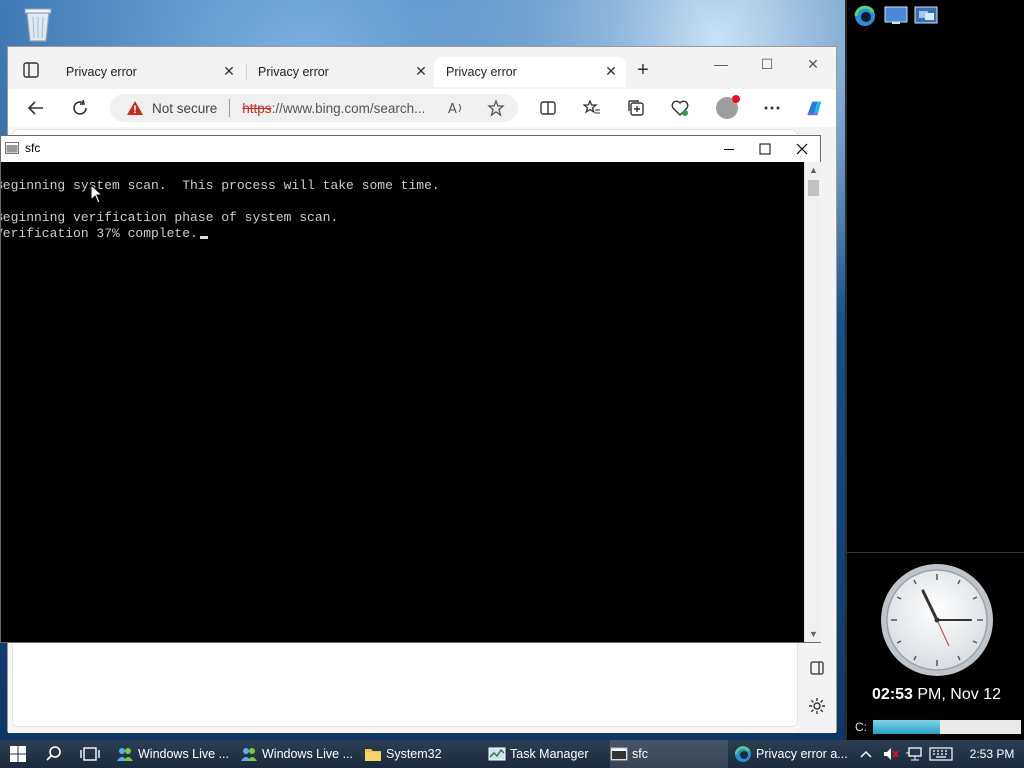 The height and width of the screenshot is (768, 1024). I want to click on copilot-icon, so click(814, 108).